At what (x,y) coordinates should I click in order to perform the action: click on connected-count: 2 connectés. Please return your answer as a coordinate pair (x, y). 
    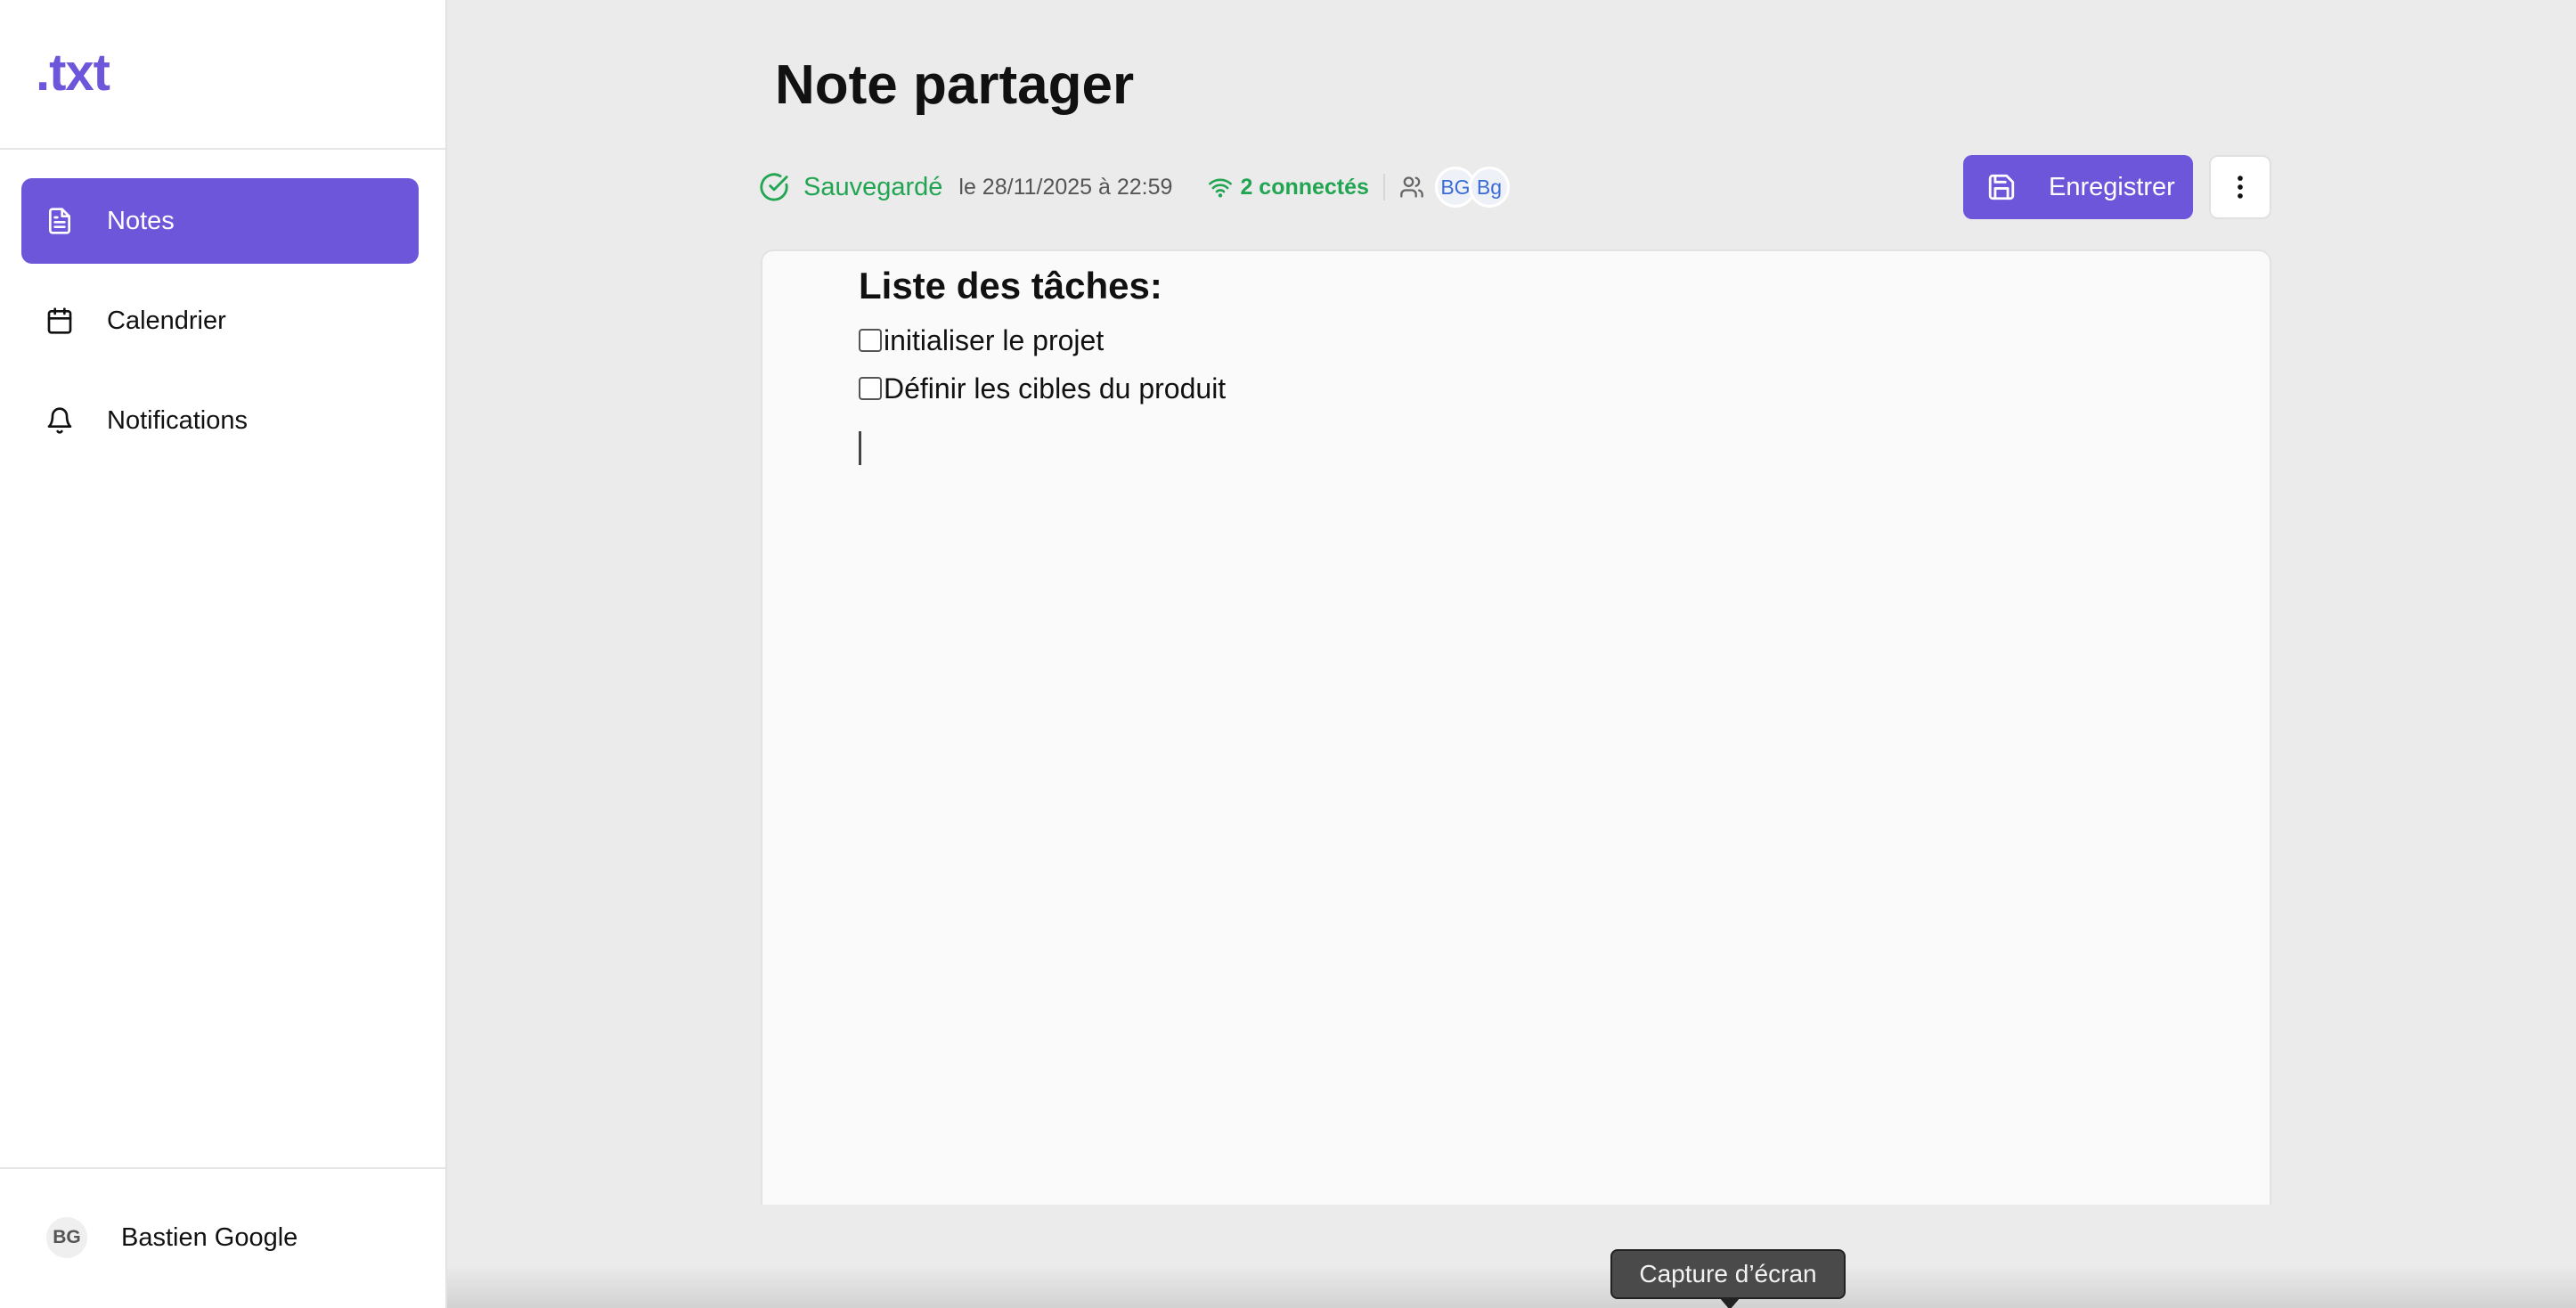
    Looking at the image, I should click on (1305, 187).